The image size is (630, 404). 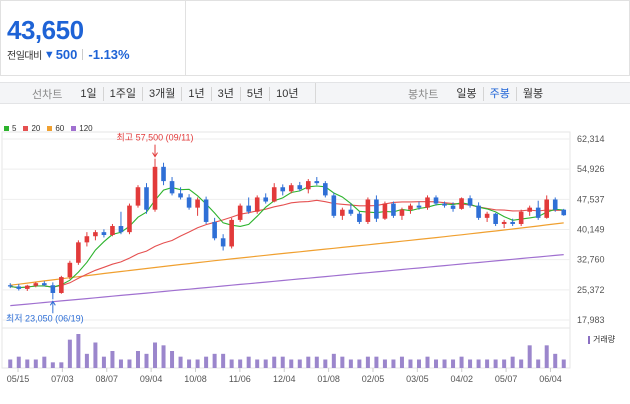 I want to click on ma-legend: 5 20 60 120, so click(x=52, y=128).